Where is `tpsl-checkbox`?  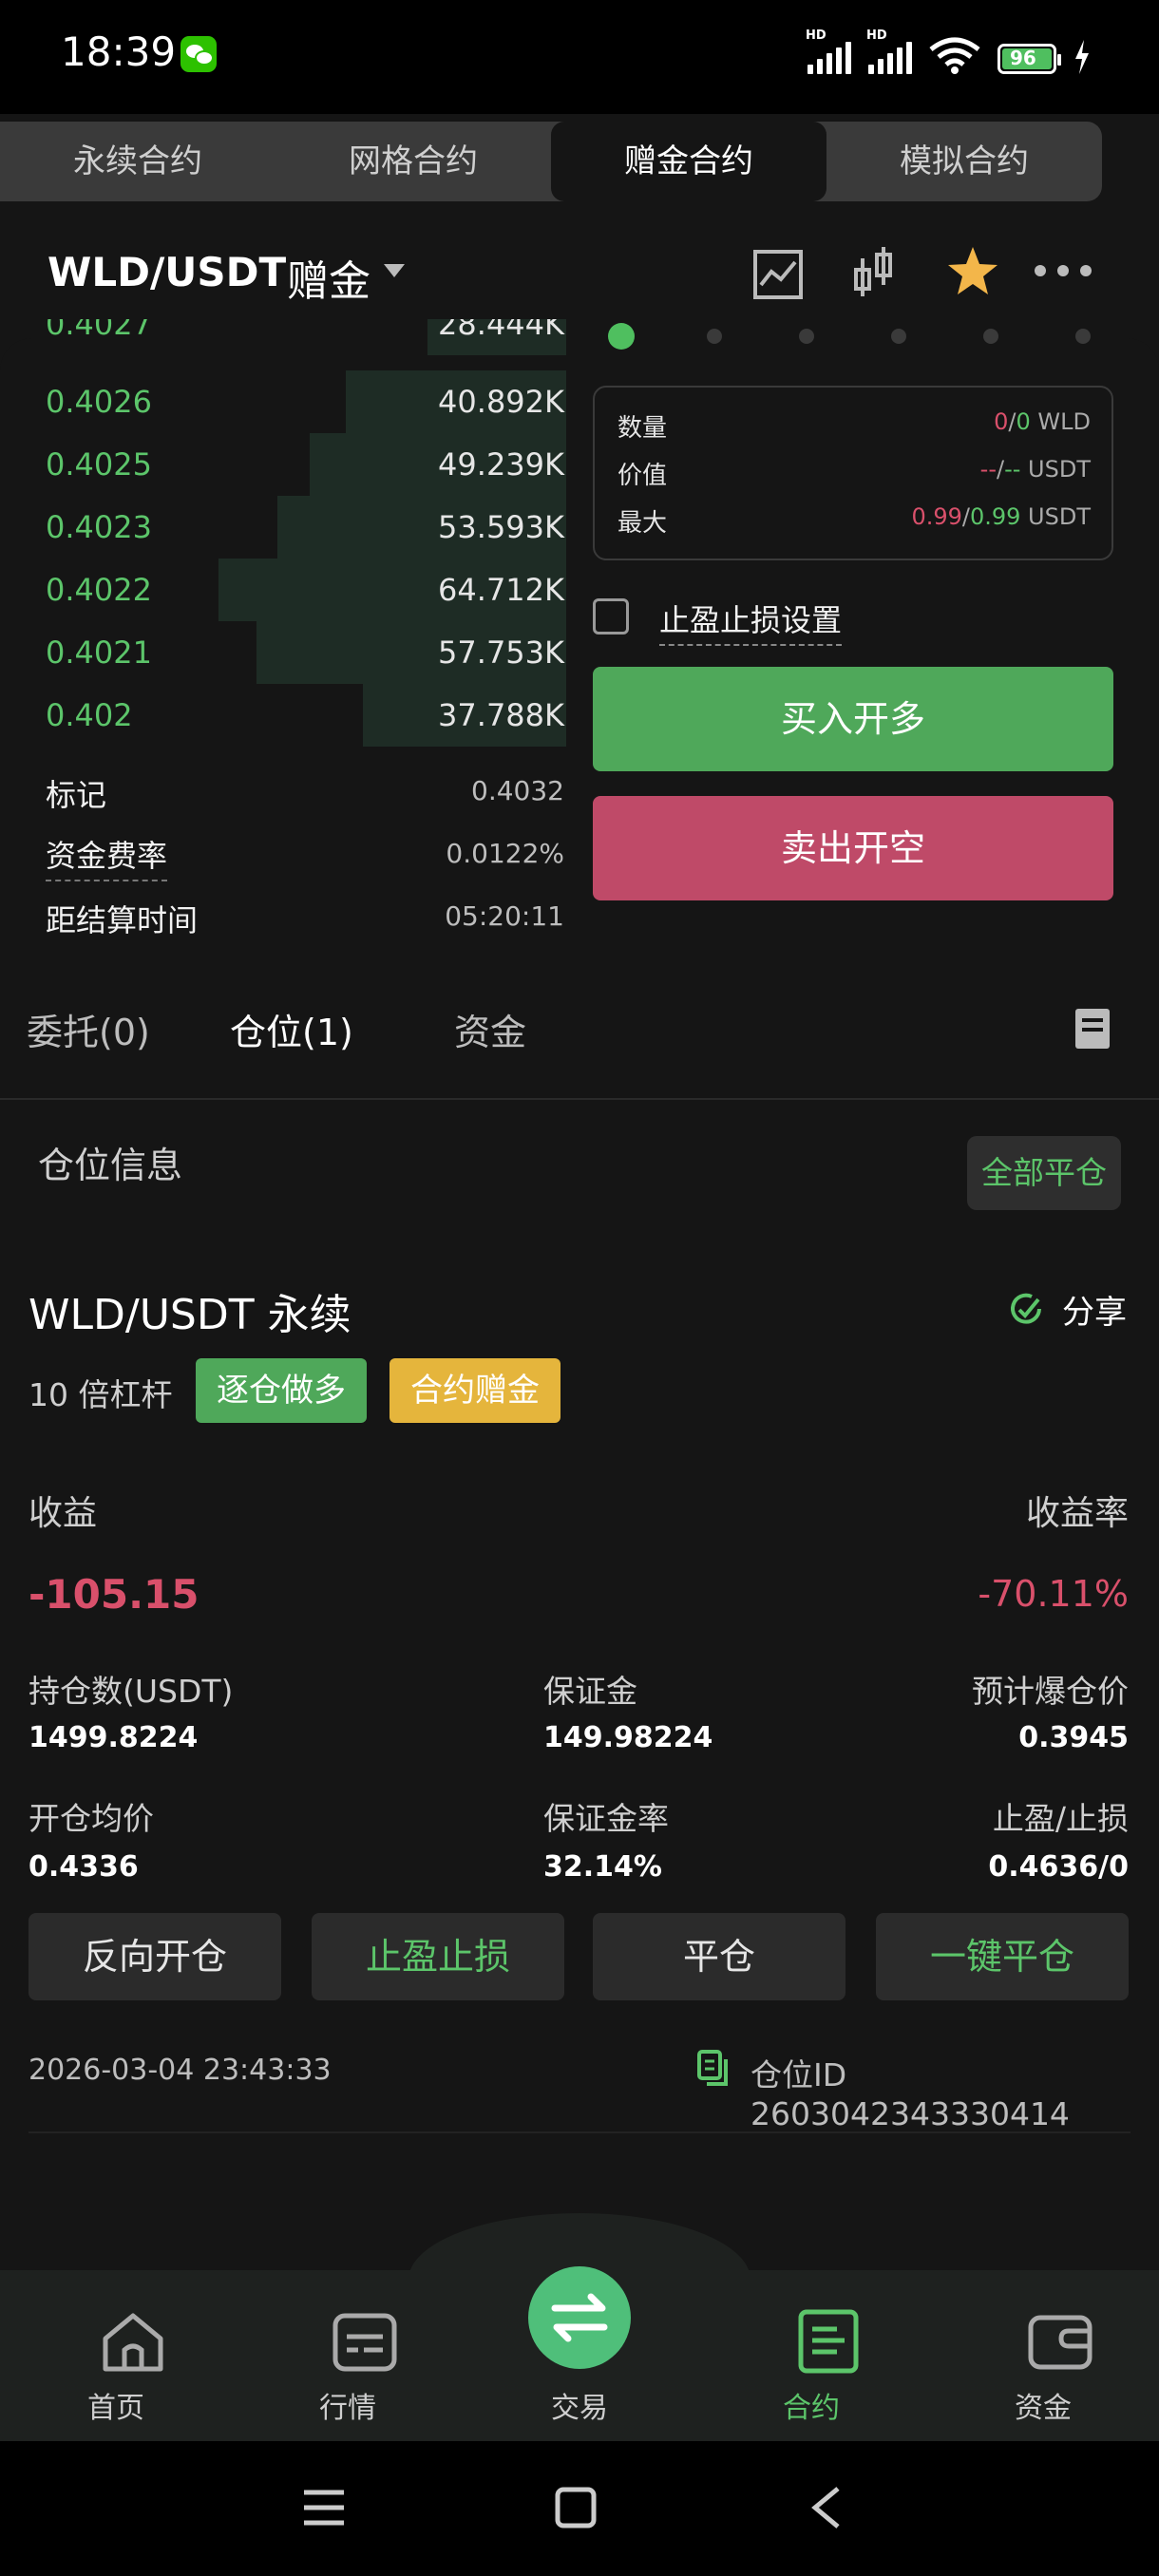
tpsl-checkbox is located at coordinates (611, 616).